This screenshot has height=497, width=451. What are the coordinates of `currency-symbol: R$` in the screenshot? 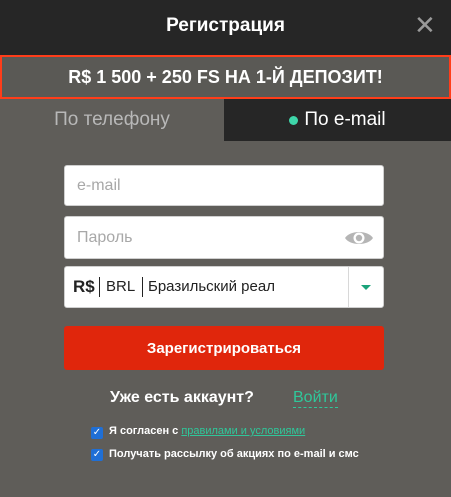 It's located at (84, 286).